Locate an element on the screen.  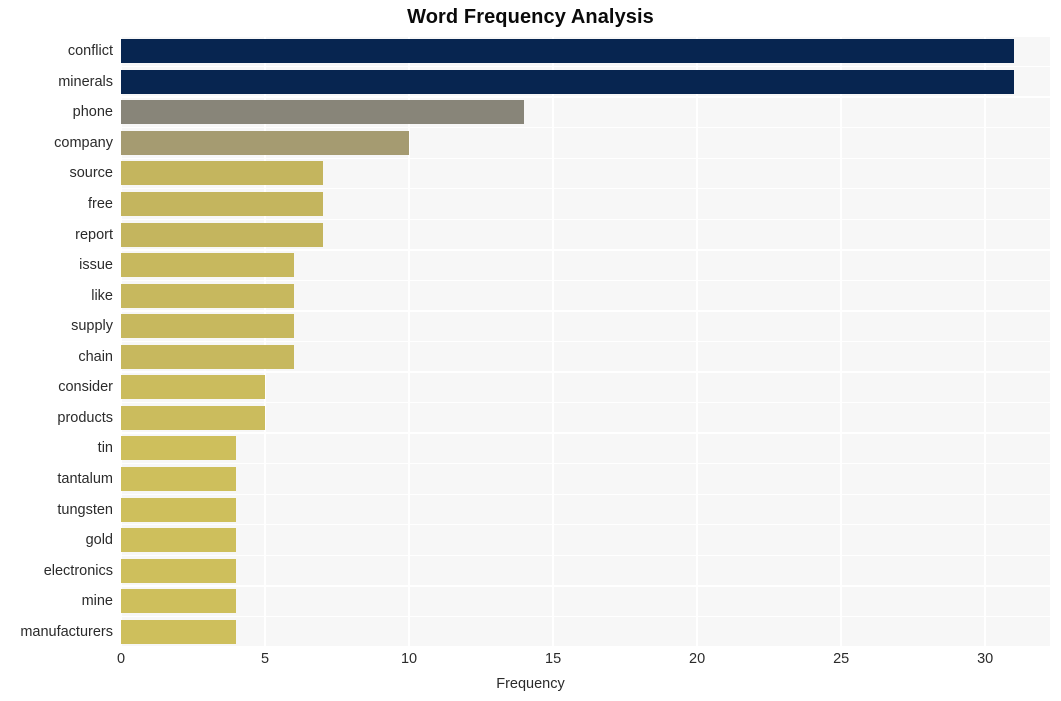
x-axis-title: Frequency is located at coordinates (530, 684).